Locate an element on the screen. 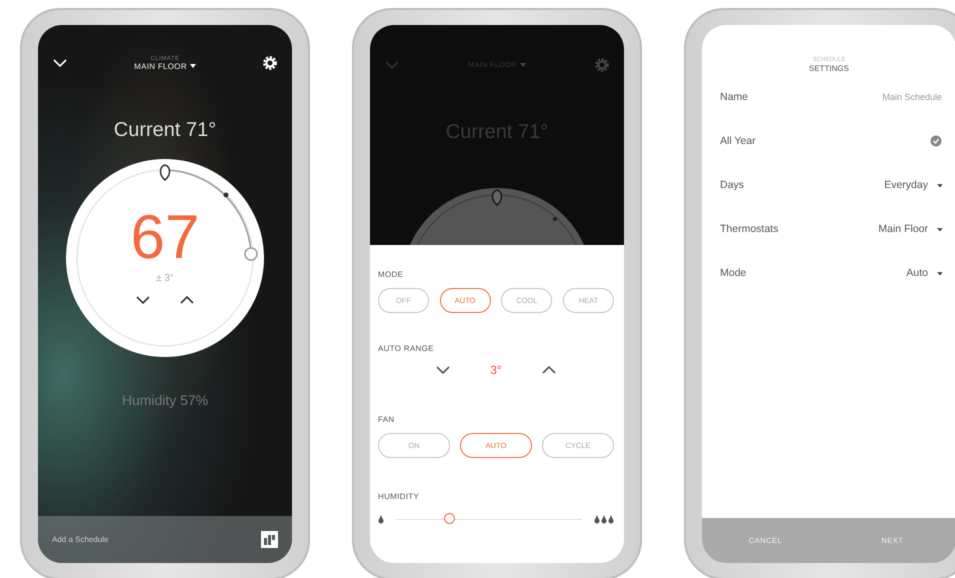  humidity-reading: Humidity 57% is located at coordinates (165, 400).